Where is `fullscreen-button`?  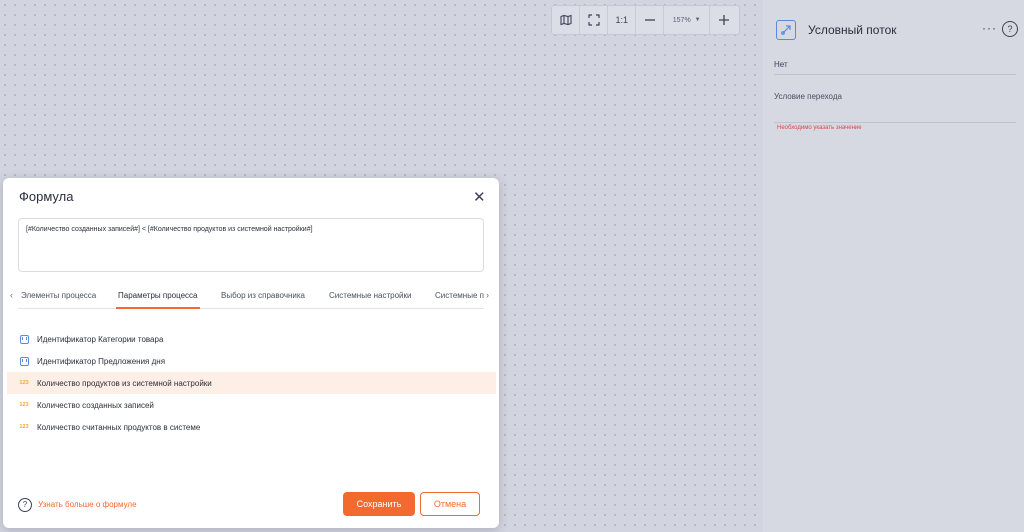 fullscreen-button is located at coordinates (594, 20).